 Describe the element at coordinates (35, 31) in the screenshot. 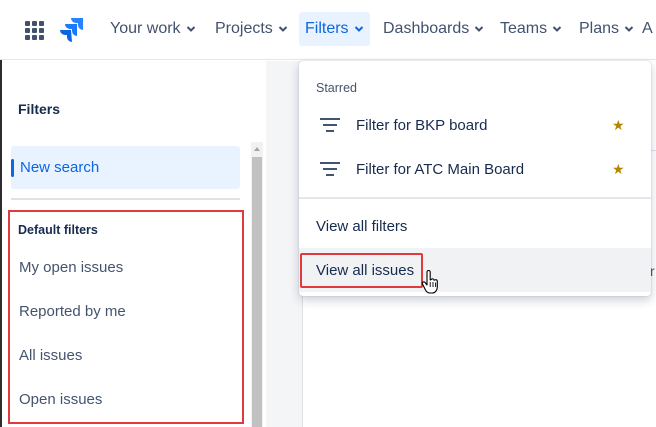

I see `app-switcher-icon` at that location.